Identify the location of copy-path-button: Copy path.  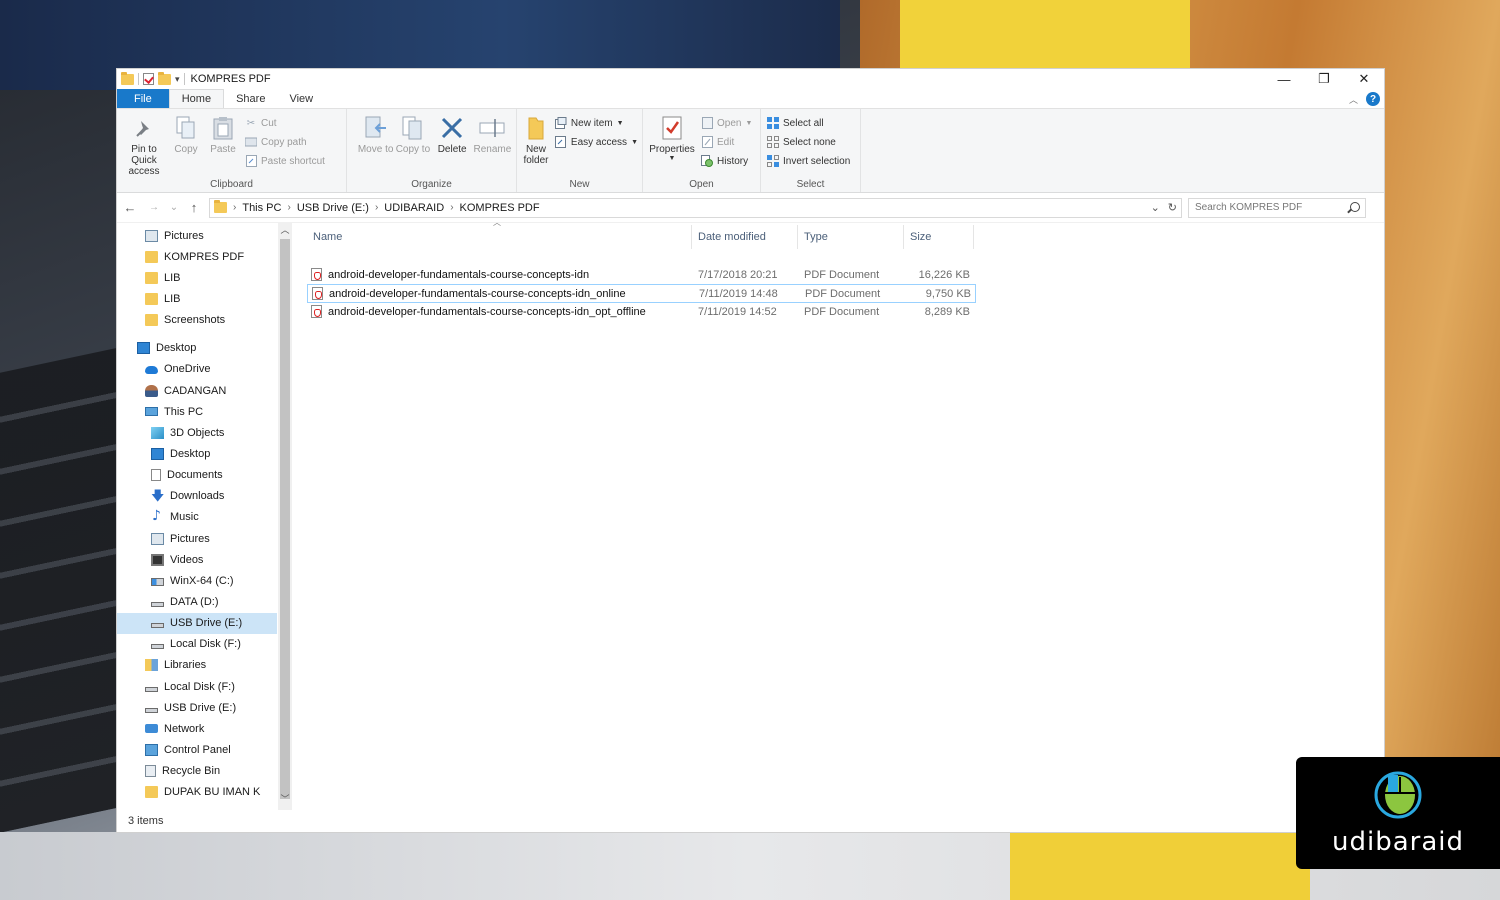
(285, 142).